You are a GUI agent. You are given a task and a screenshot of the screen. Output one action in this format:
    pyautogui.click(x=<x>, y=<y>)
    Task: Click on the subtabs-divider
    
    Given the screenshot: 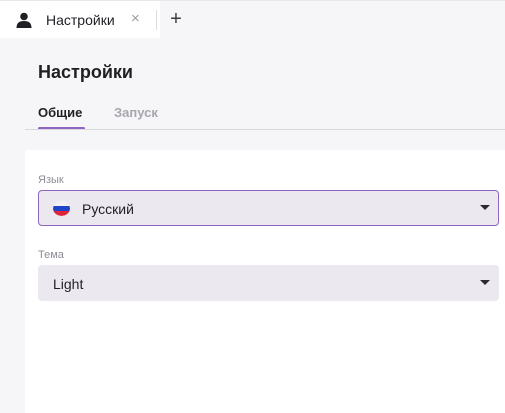 What is the action you would take?
    pyautogui.click(x=265, y=129)
    